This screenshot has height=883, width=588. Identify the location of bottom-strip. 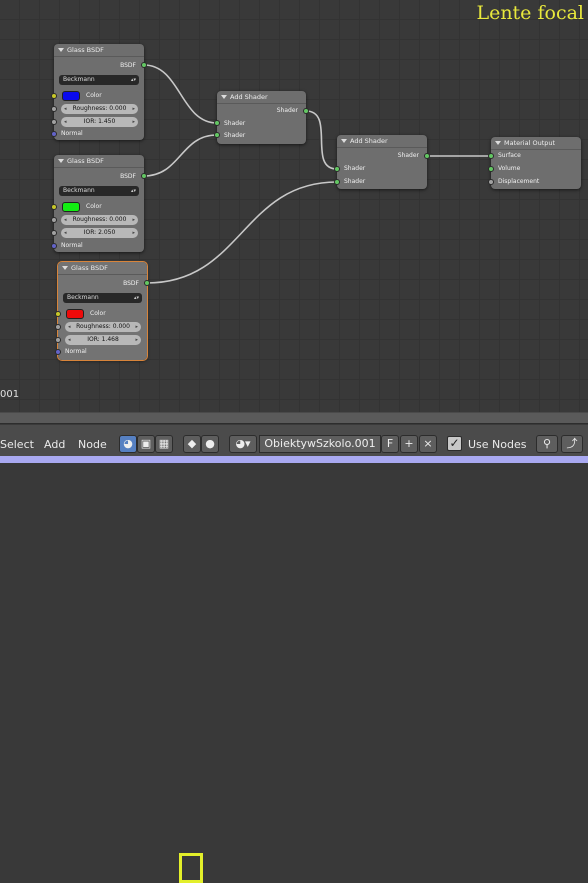
(294, 459).